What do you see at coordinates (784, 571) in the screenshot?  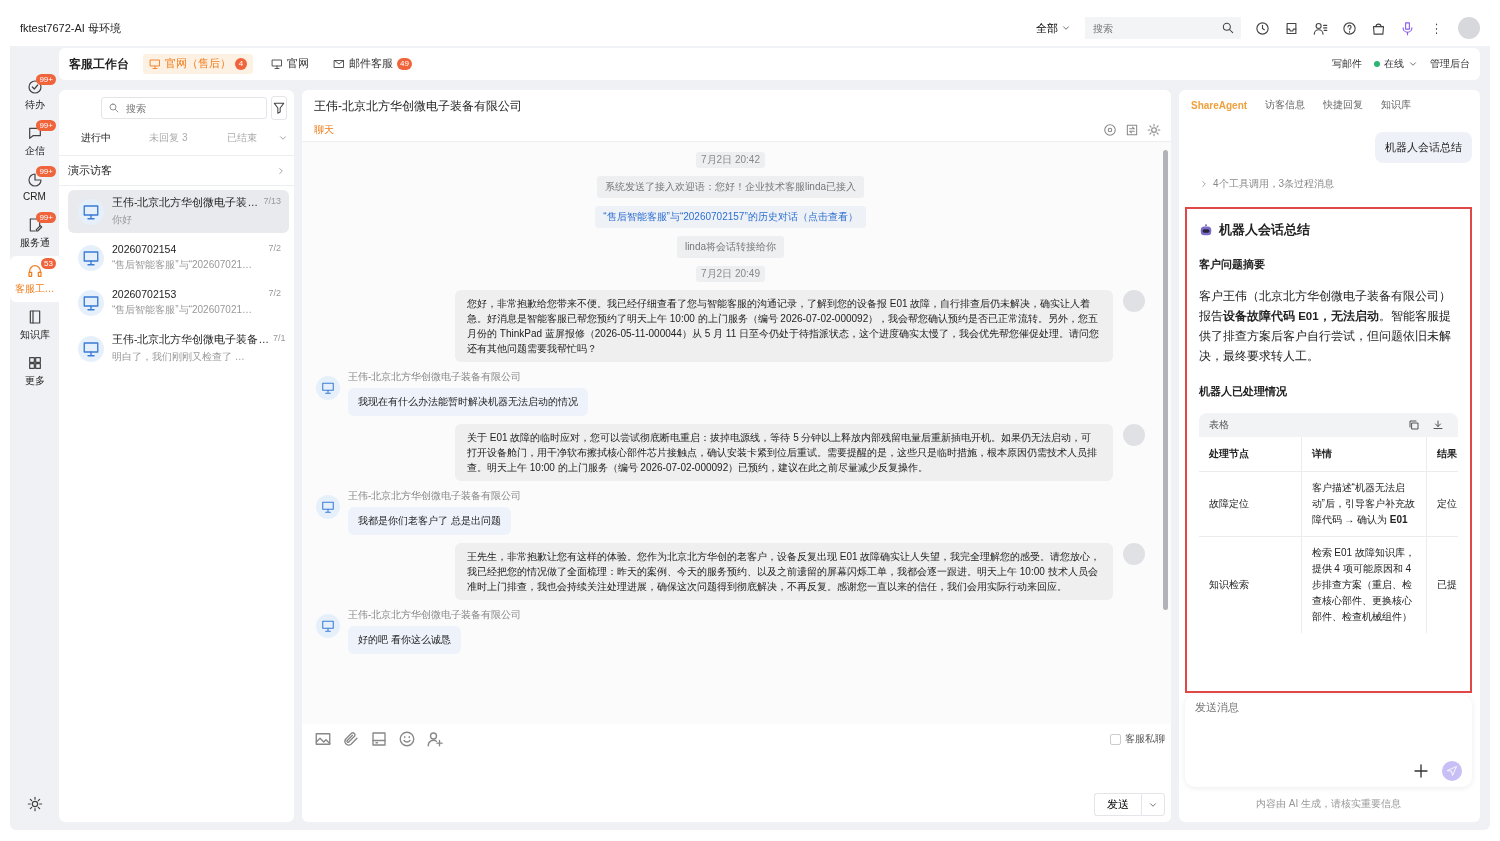 I see `agent-message: 王先生，非常抱歉让您有这样的体验。您作为北京北方华创的老客户，设备反复出现 E01 故障确实让人失望，我完全理解您的感受。请您放心，我已经把您的情况做了全面梳理：昨天的案例、今天的服务预约、以及之前遗留的屏幕闪烁工单，我都会逐一跟进。明天上午 10:00 技术人员会准时上门排查，我也会持续关注处理进展，确保这次问题得到彻底解决，不再反复。感谢您一直以来的信任，我们会用实际行动来回应。` at bounding box center [784, 571].